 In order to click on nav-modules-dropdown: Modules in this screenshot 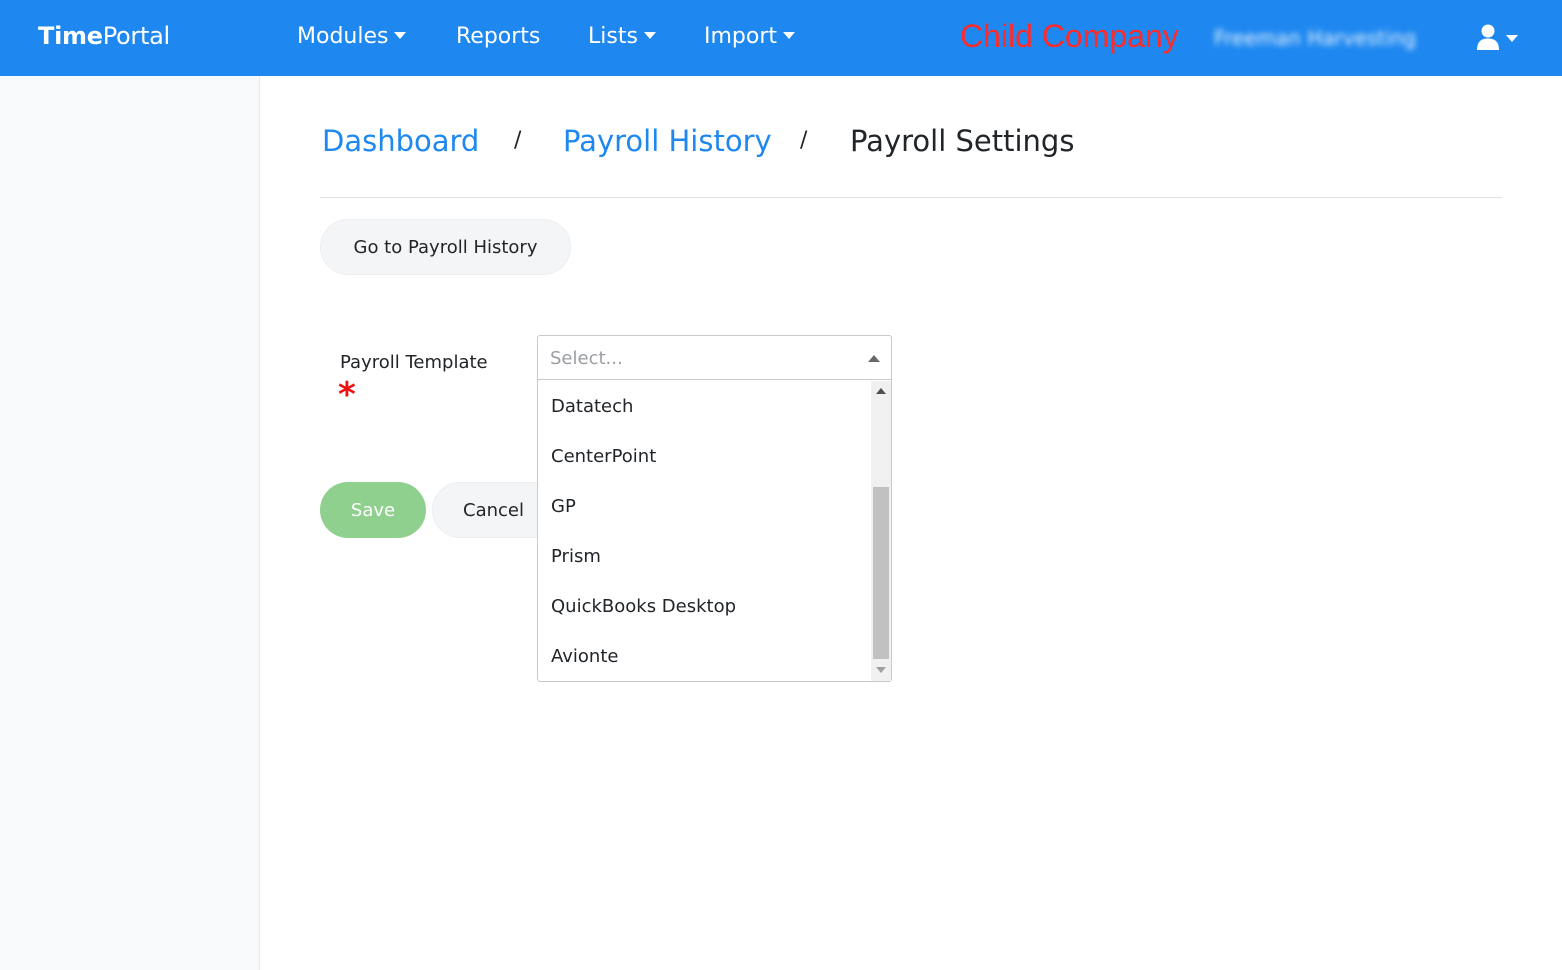, I will do `click(352, 36)`.